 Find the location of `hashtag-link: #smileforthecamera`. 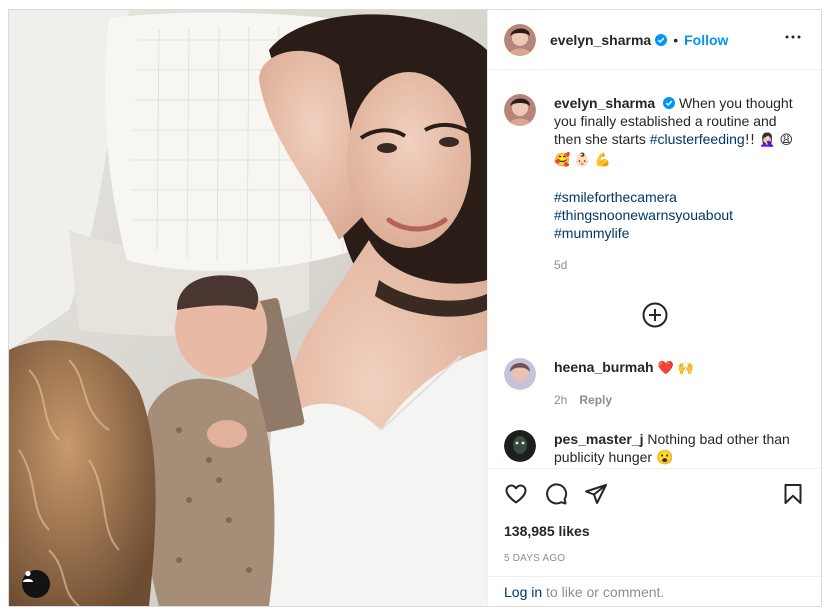

hashtag-link: #smileforthecamera is located at coordinates (679, 197).